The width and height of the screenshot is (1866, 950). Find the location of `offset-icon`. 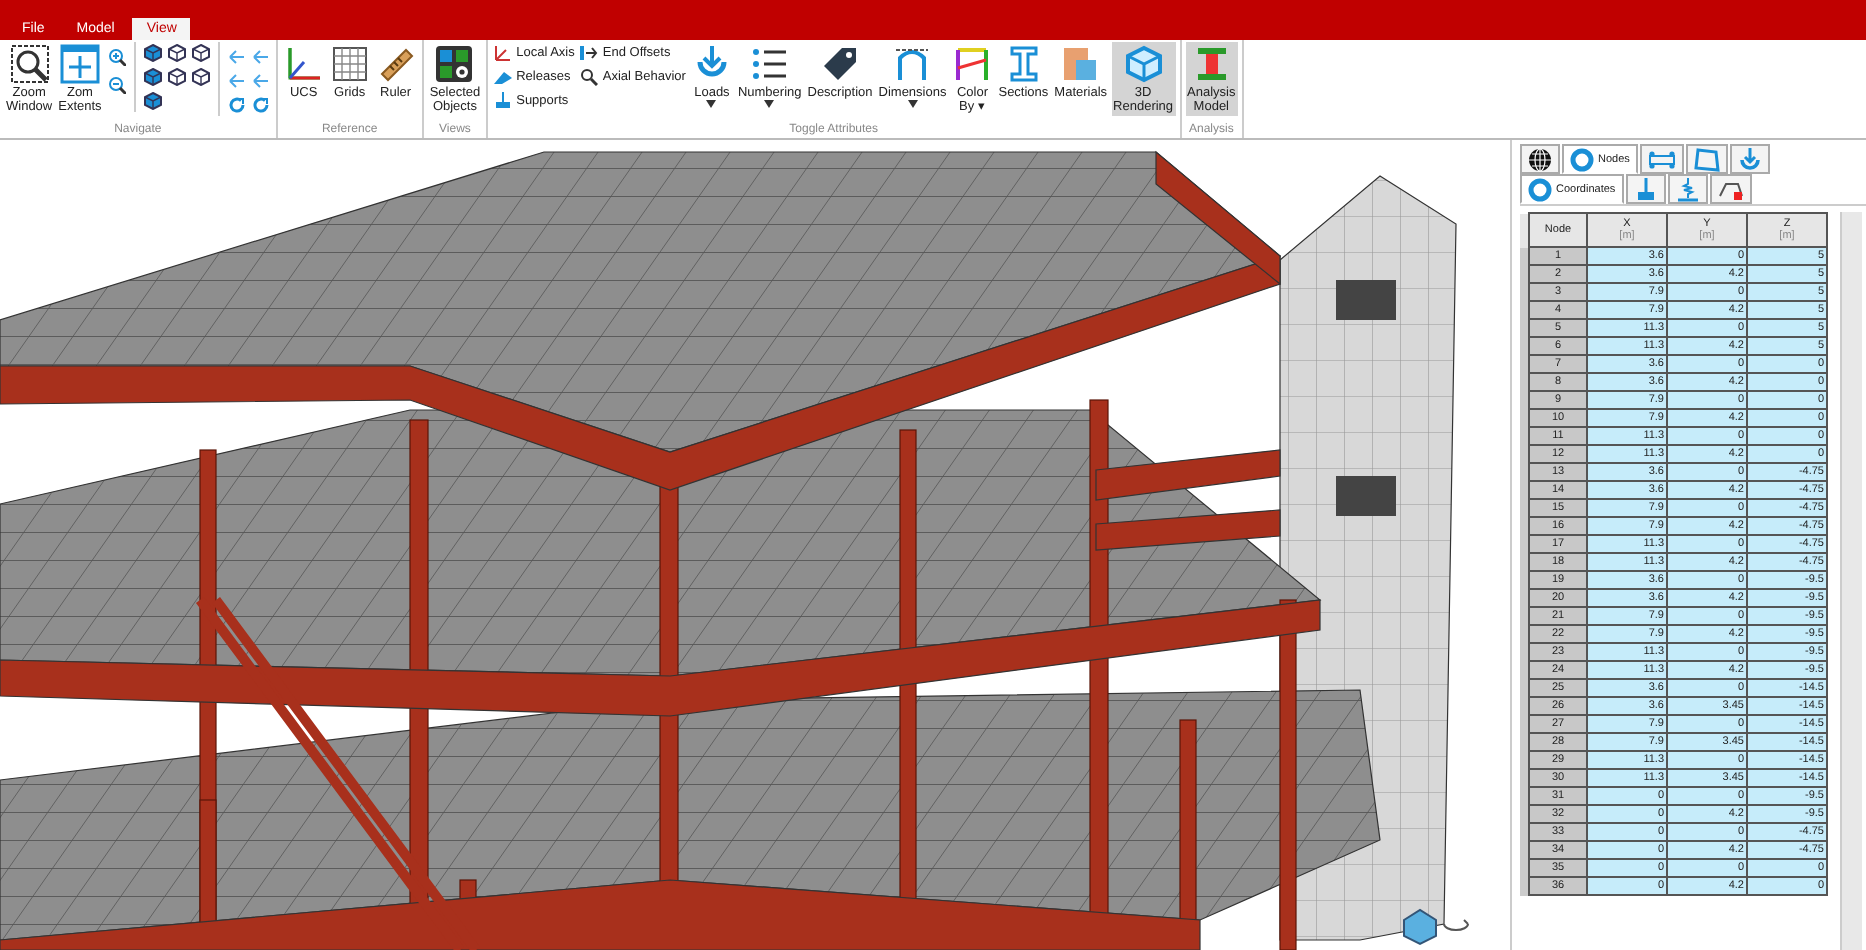

offset-icon is located at coordinates (589, 53).